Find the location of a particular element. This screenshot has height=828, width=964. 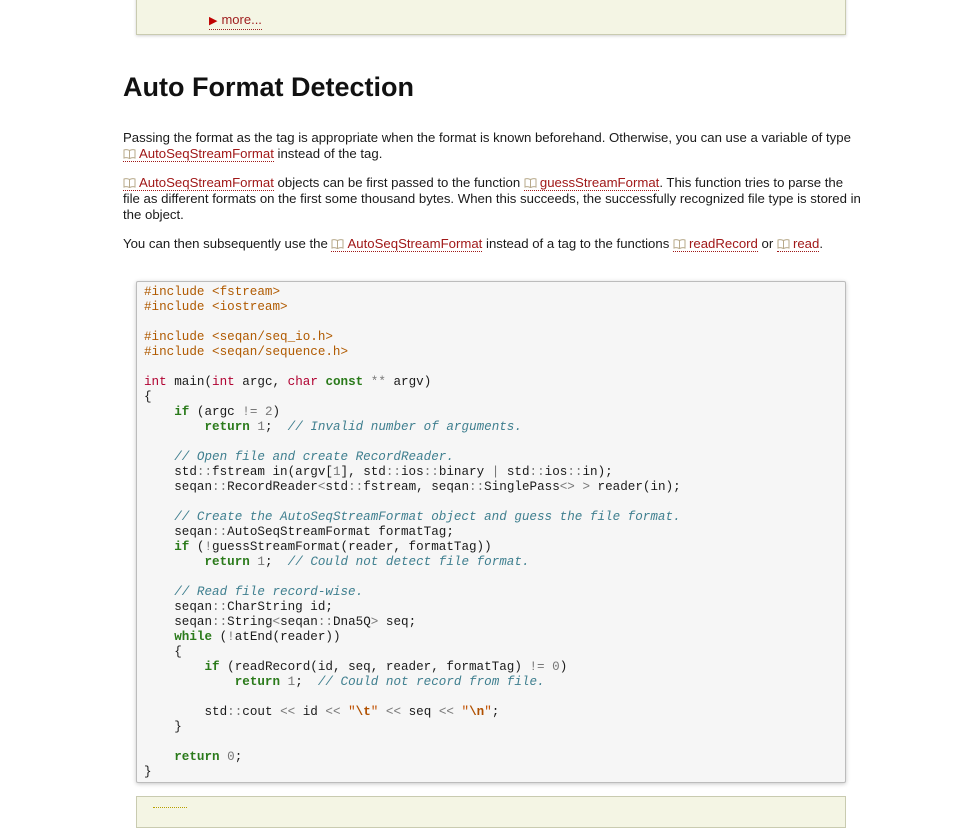

text: You can then subsequently use the is located at coordinates (227, 243).